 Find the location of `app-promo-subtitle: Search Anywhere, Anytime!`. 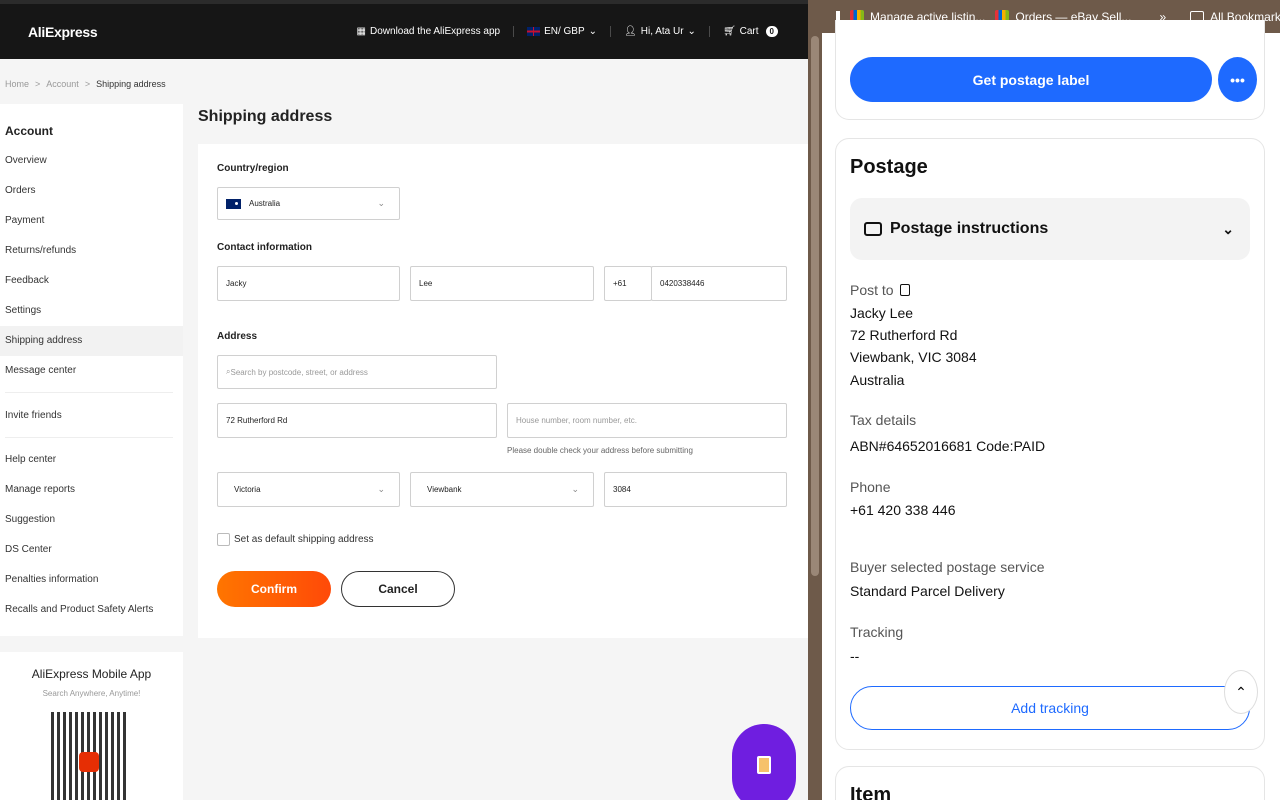

app-promo-subtitle: Search Anywhere, Anytime! is located at coordinates (91, 693).